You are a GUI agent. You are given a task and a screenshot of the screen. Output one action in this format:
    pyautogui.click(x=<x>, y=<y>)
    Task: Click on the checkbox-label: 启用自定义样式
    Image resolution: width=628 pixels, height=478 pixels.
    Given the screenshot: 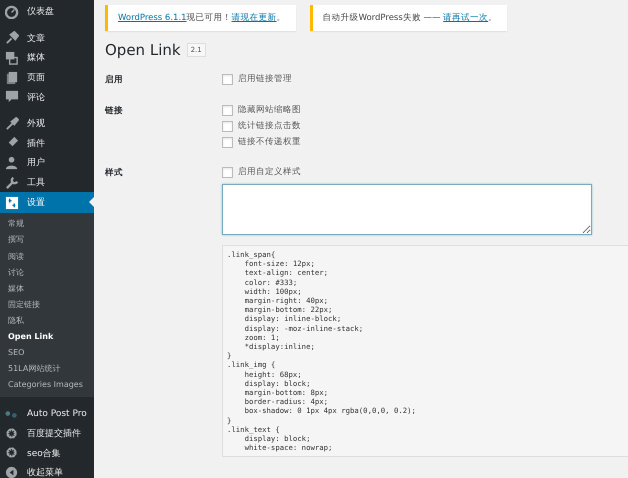 What is the action you would take?
    pyautogui.click(x=269, y=172)
    